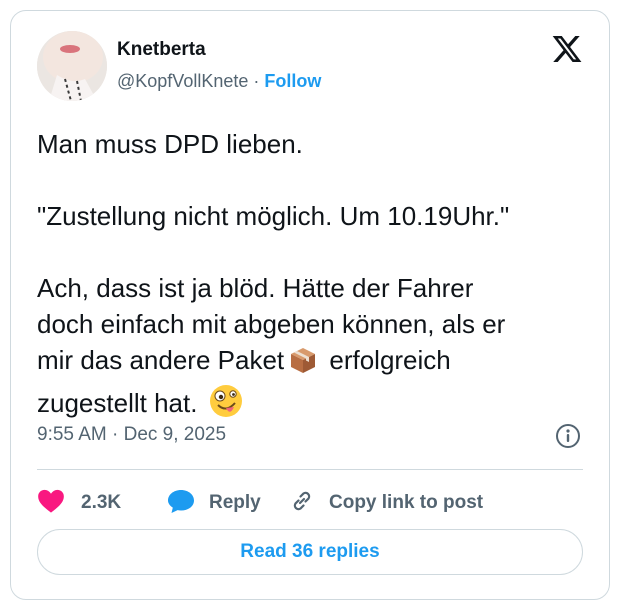 This screenshot has width=620, height=610. What do you see at coordinates (292, 81) in the screenshot?
I see `follow-button: Follow` at bounding box center [292, 81].